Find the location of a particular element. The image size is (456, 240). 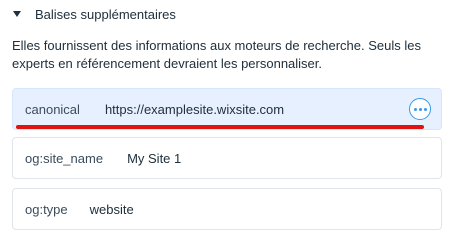

tag-value: https://examplesite.wixsite.com is located at coordinates (194, 109).